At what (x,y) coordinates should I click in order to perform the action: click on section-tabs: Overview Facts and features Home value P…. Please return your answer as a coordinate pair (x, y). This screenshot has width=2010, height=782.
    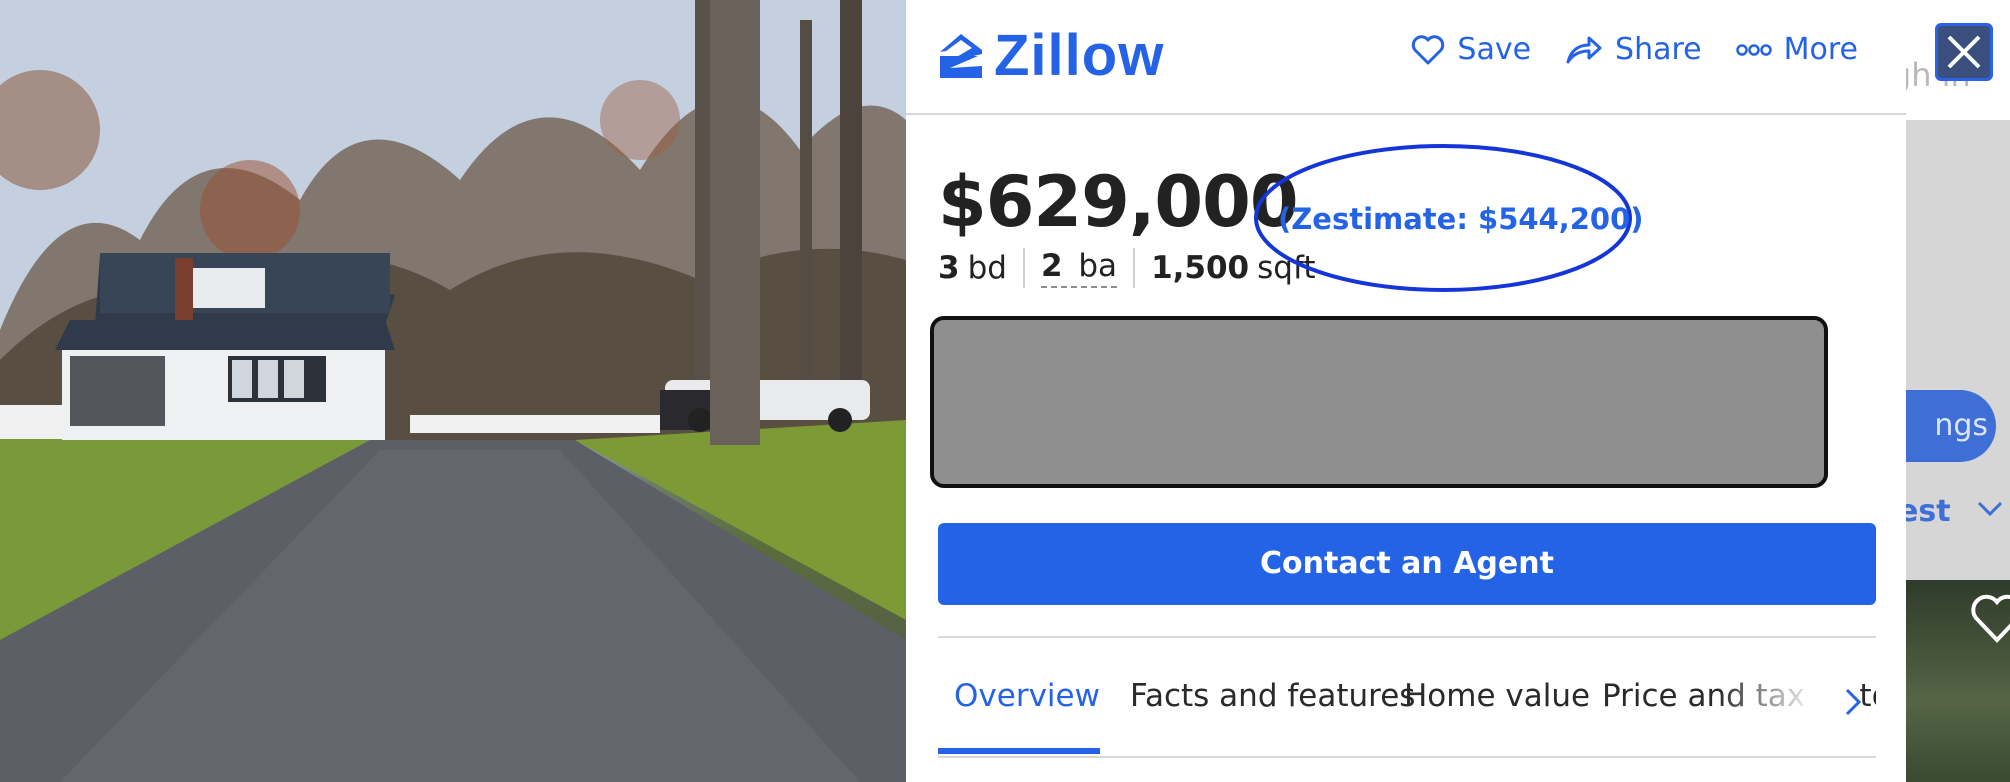
    Looking at the image, I should click on (1407, 708).